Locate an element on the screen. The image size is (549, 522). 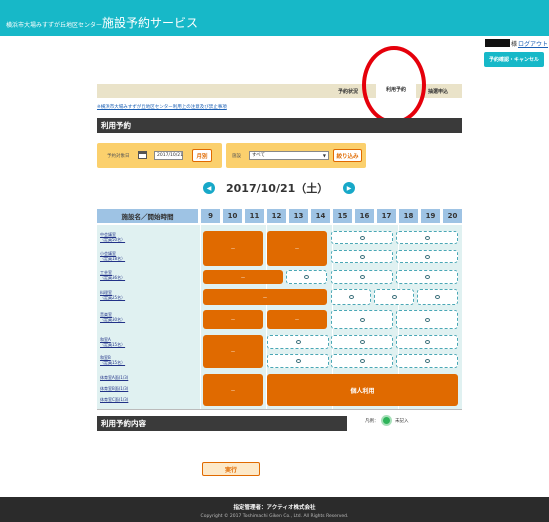
facility-capacity: （定員30名） is located at coordinates (113, 319).